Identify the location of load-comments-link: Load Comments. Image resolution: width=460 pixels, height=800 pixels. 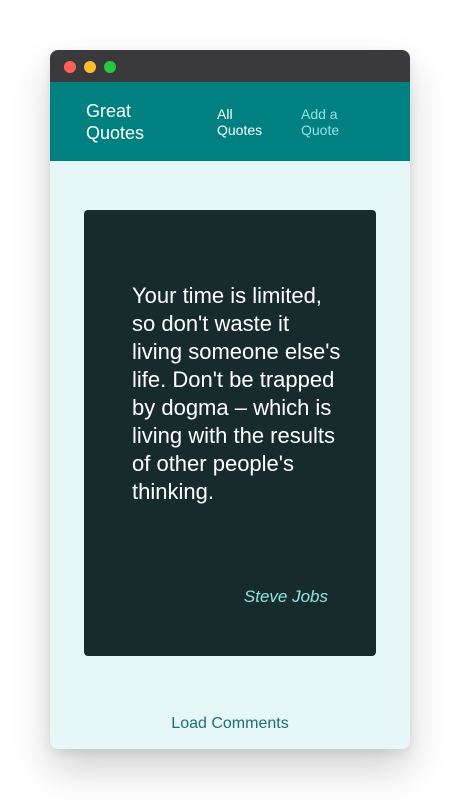
(230, 724).